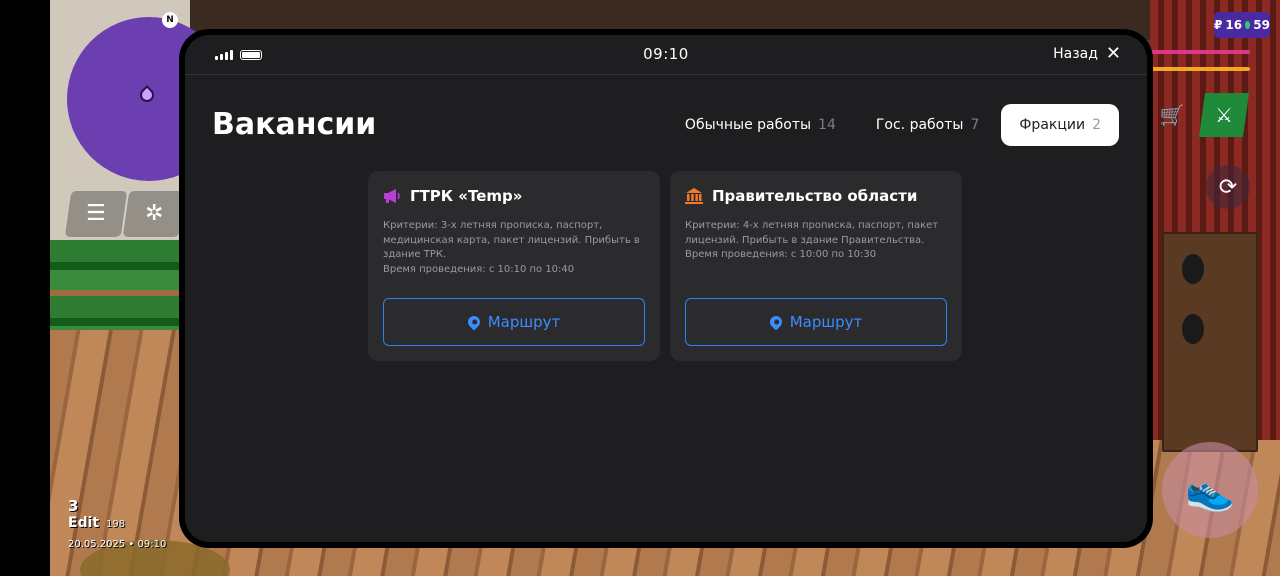  I want to click on sneaker-icon: 👟, so click(1210, 490).